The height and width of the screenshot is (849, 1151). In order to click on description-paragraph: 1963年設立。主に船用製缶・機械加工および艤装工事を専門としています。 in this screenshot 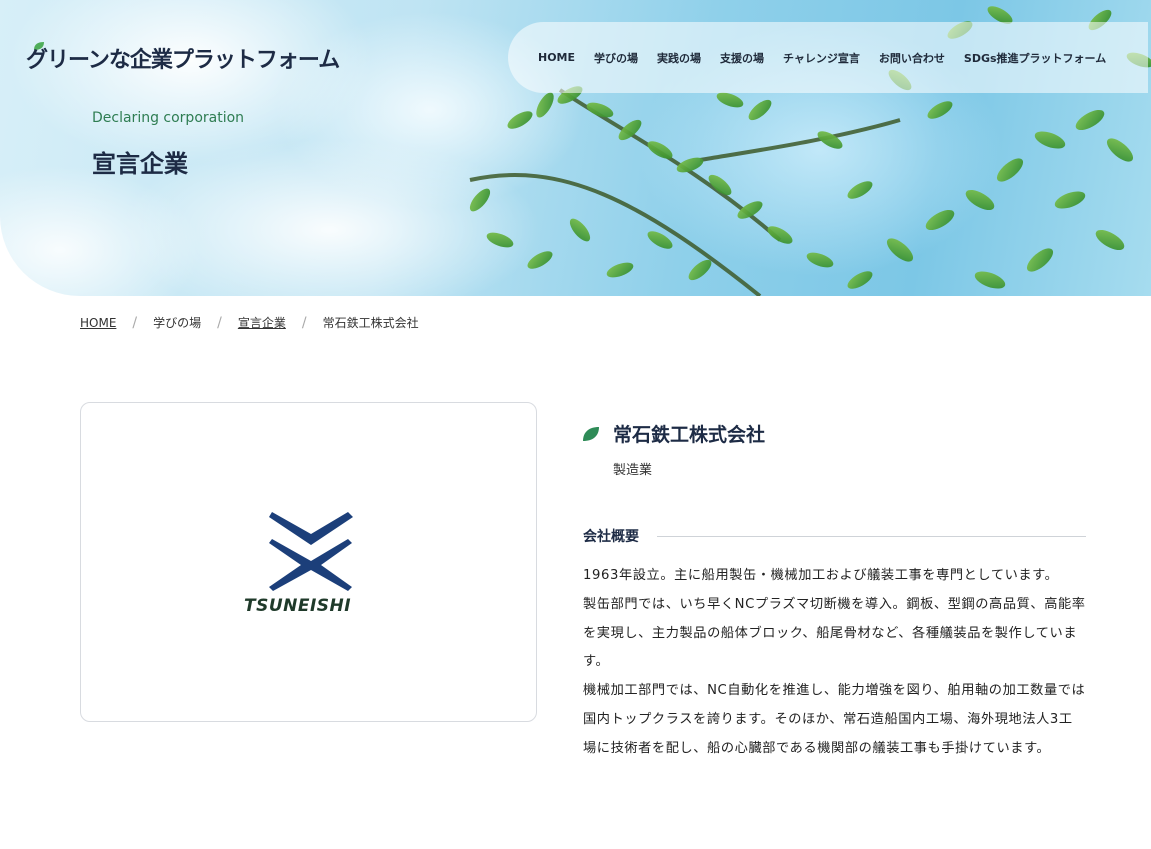, I will do `click(821, 575)`.